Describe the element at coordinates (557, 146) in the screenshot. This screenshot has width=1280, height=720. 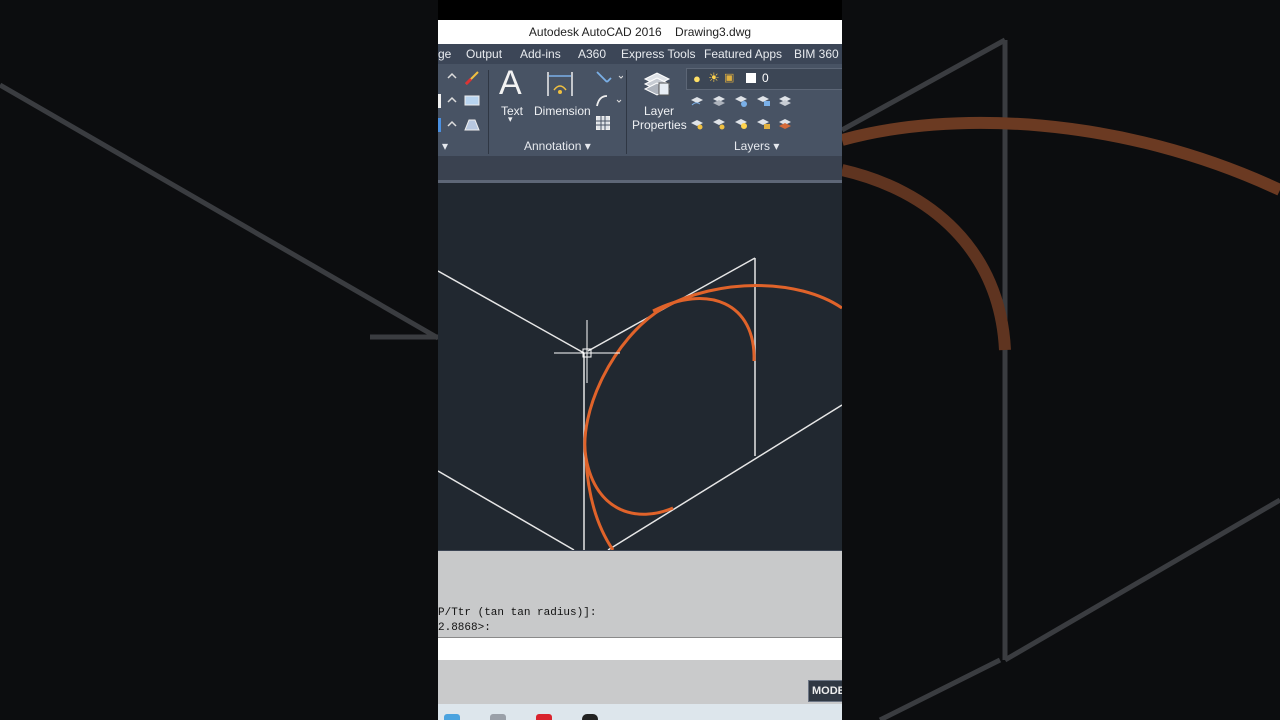
I see `annotation-panel-label: Annotation ▾` at that location.